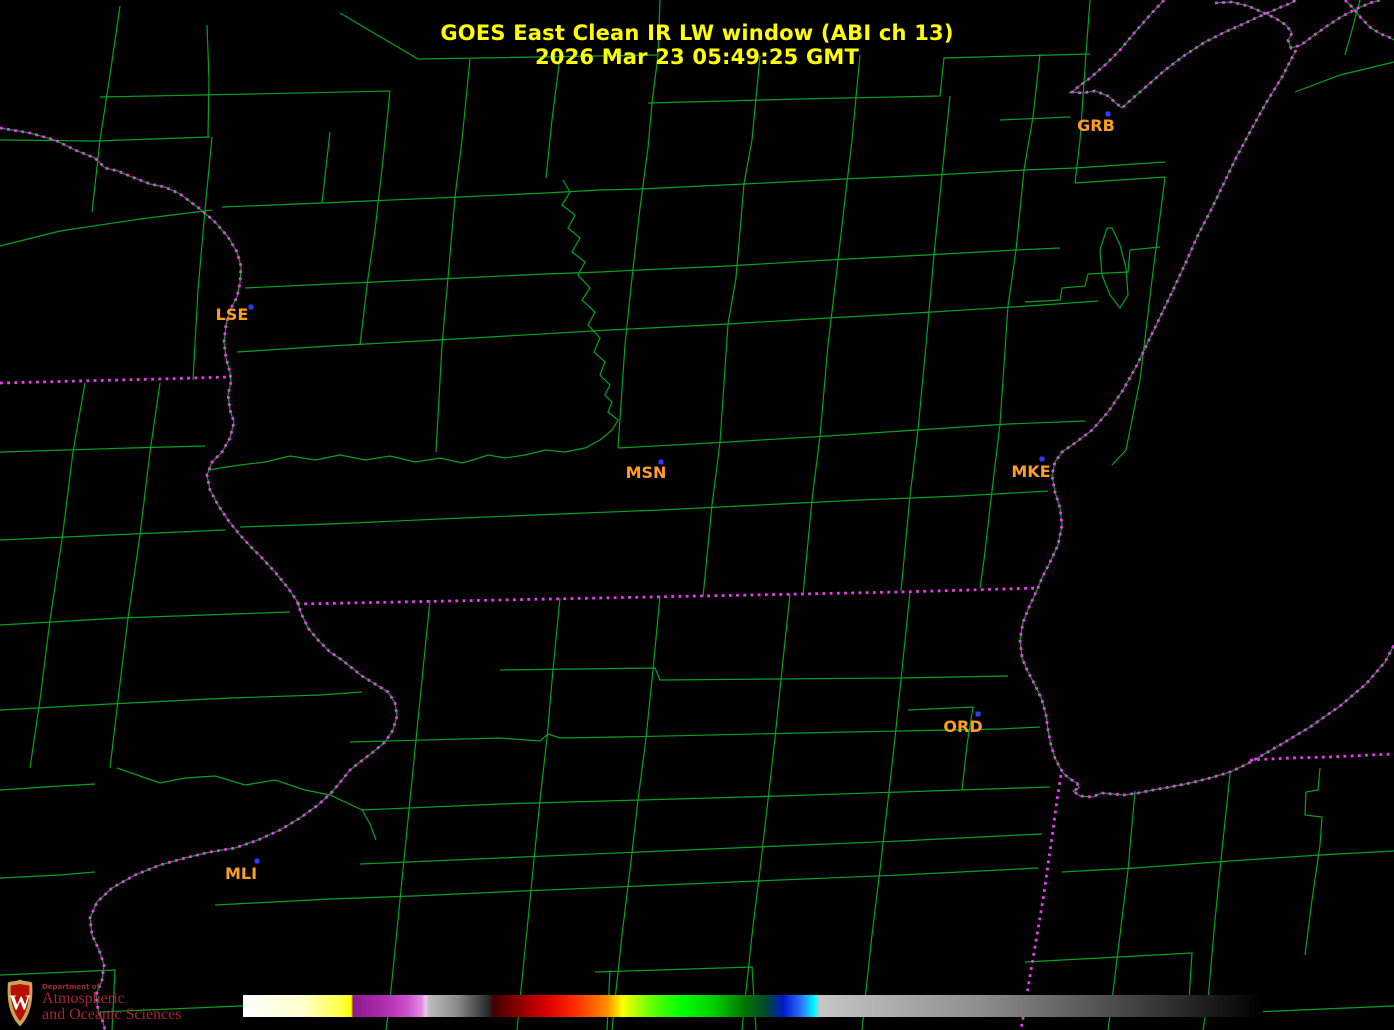 The height and width of the screenshot is (1030, 1394). What do you see at coordinates (232, 314) in the screenshot?
I see `station-label-LSE: LSE` at bounding box center [232, 314].